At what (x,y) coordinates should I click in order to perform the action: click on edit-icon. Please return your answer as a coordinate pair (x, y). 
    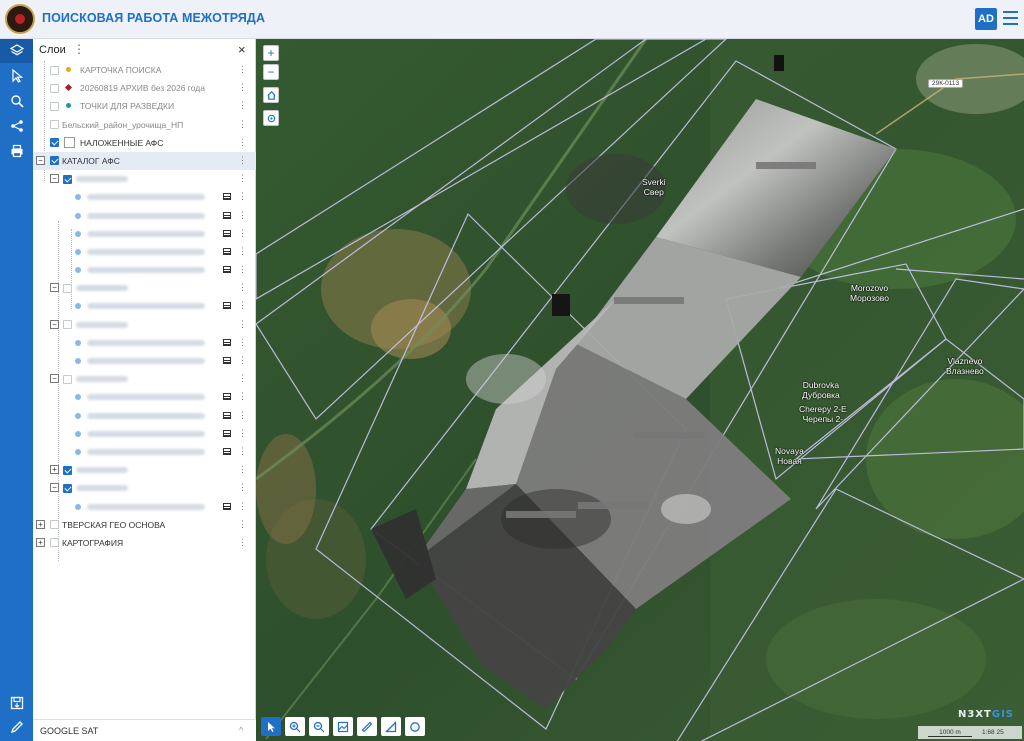
    Looking at the image, I should click on (16, 727).